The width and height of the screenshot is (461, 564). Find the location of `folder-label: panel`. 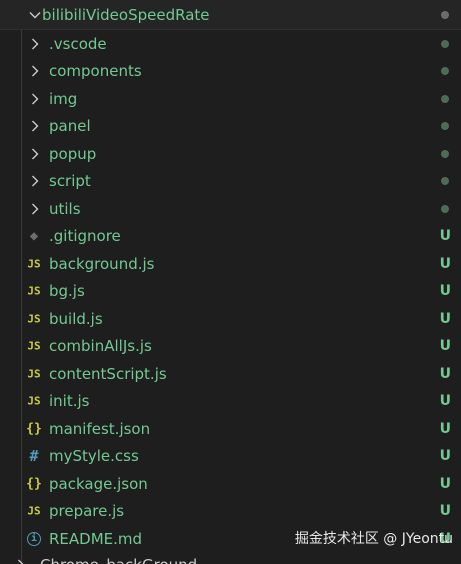

folder-label: panel is located at coordinates (70, 126).